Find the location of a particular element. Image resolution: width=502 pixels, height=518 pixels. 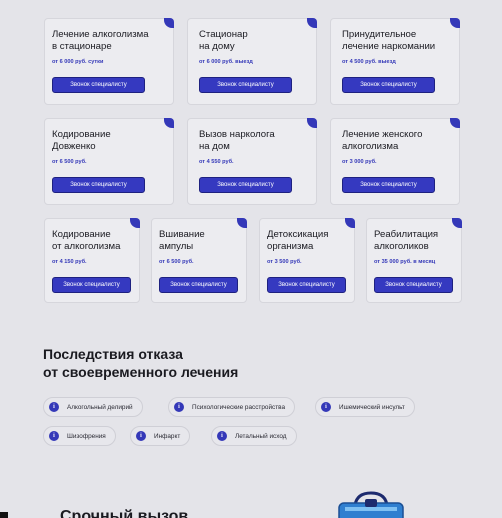

service-price: от 35 000 руб. в месяц is located at coordinates (405, 262).